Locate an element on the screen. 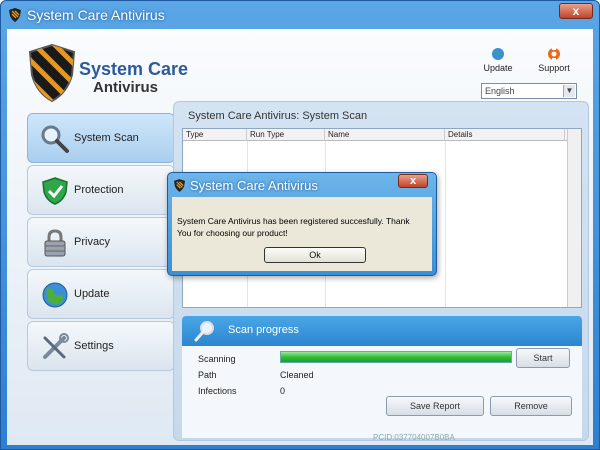 Image resolution: width=600 pixels, height=450 pixels. logo-shield-icon is located at coordinates (52, 73).